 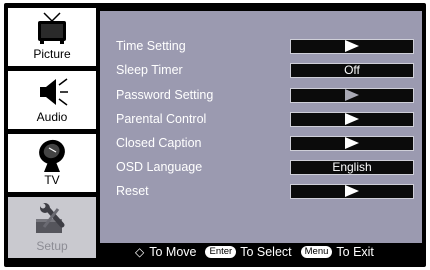 What do you see at coordinates (266, 252) in the screenshot?
I see `select-hint: To Select` at bounding box center [266, 252].